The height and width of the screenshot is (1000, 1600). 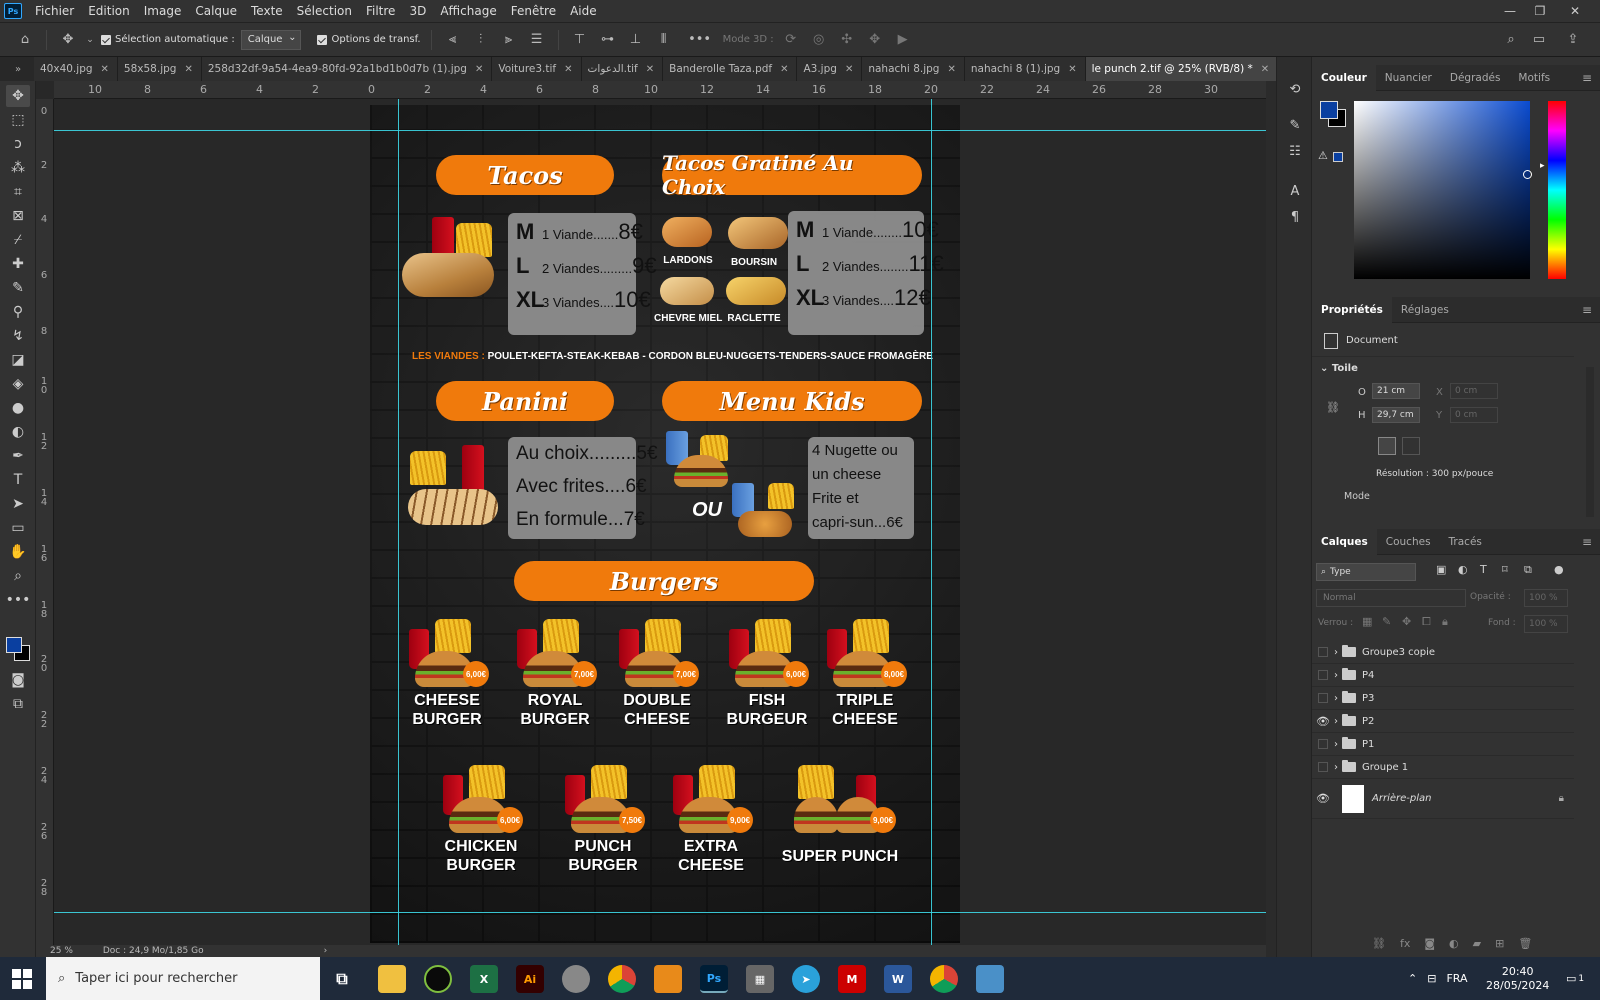 What do you see at coordinates (509, 40) in the screenshot?
I see `align-right-icon: ⫸` at bounding box center [509, 40].